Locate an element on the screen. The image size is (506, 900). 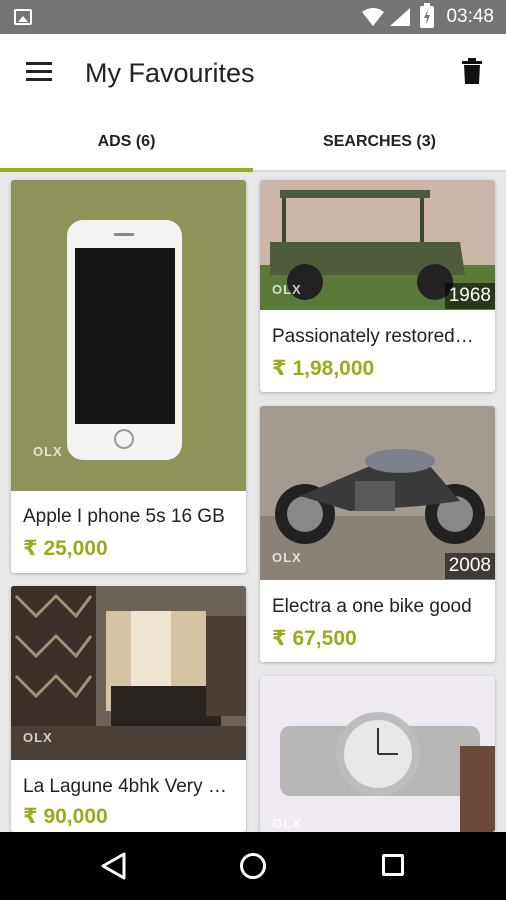
back-icon is located at coordinates (113, 866).